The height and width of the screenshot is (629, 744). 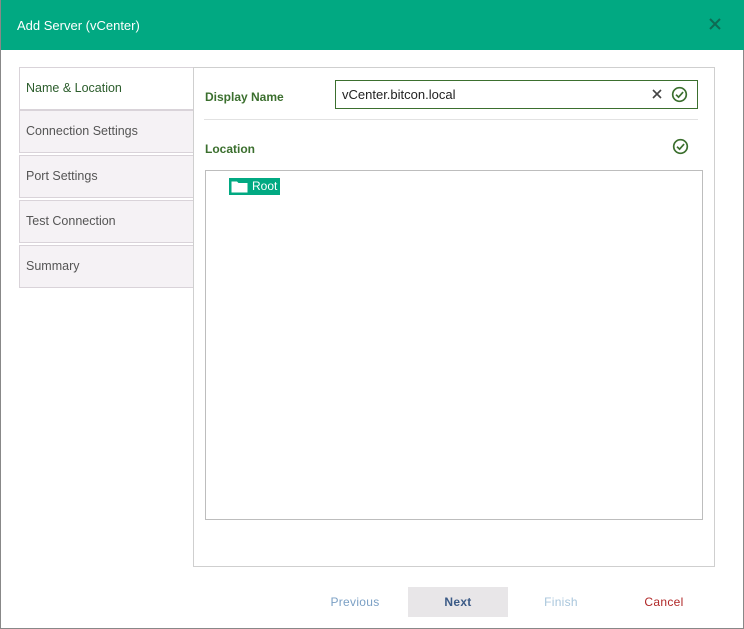 I want to click on tree-node-label: Root, so click(x=265, y=186).